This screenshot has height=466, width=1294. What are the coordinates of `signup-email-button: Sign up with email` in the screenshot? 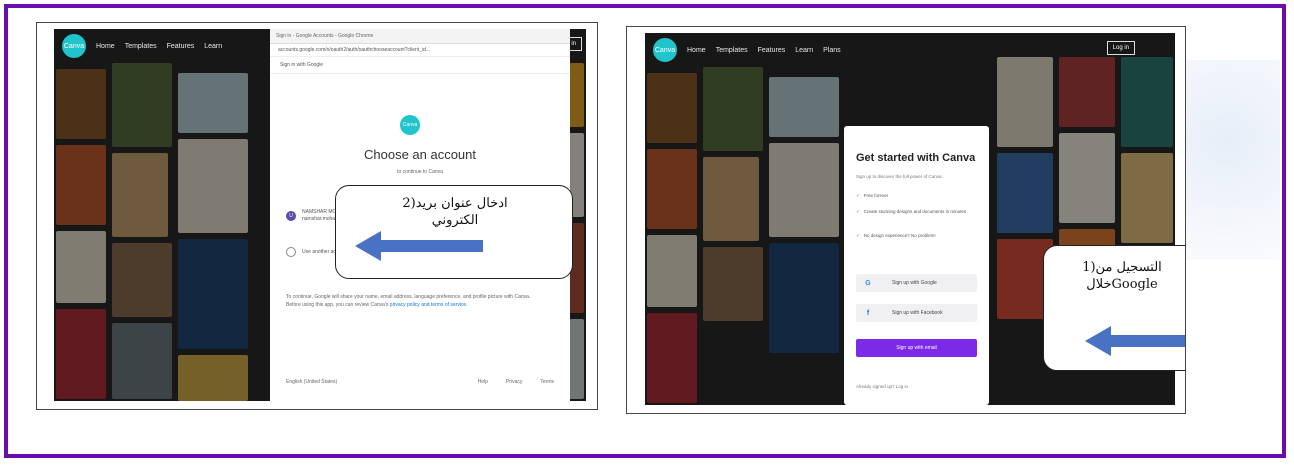 It's located at (916, 348).